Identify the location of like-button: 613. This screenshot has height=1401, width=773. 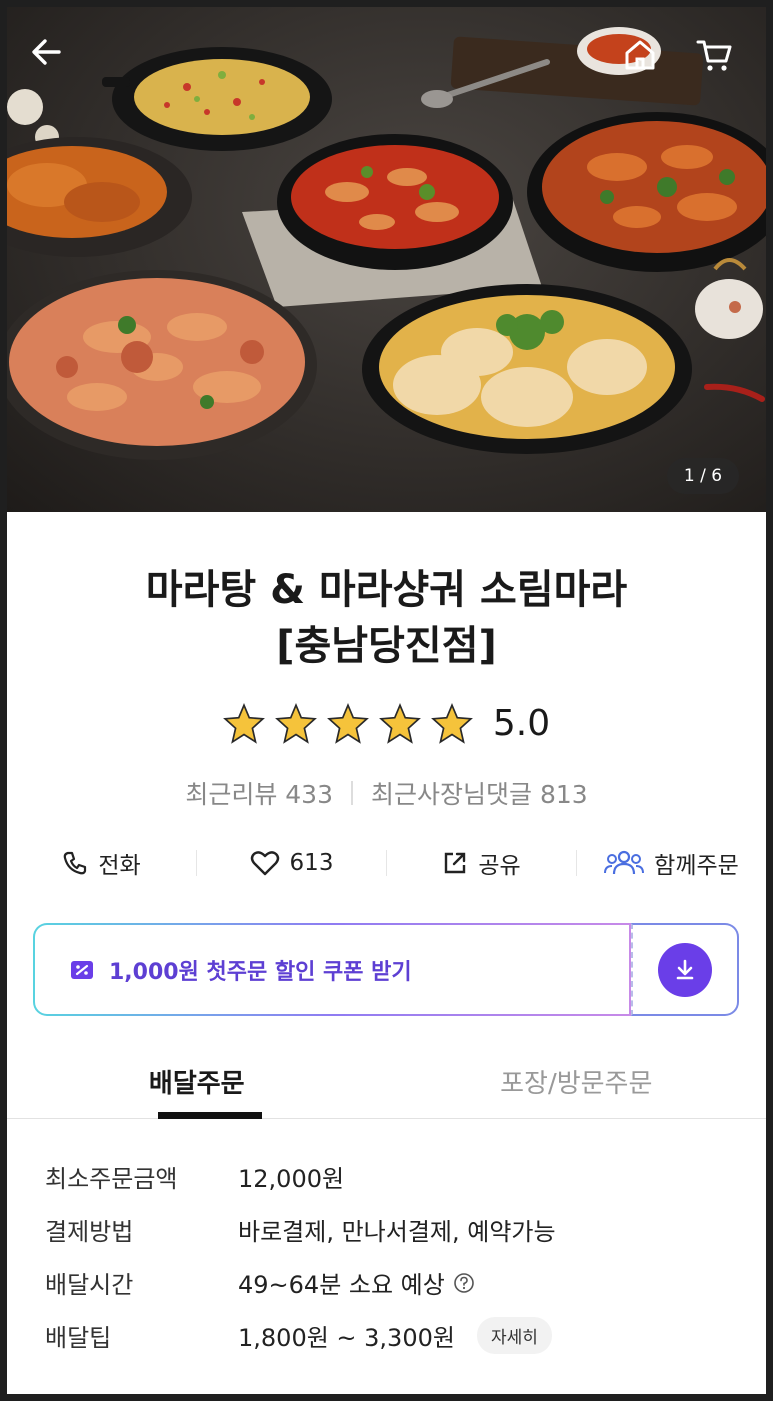
(291, 863).